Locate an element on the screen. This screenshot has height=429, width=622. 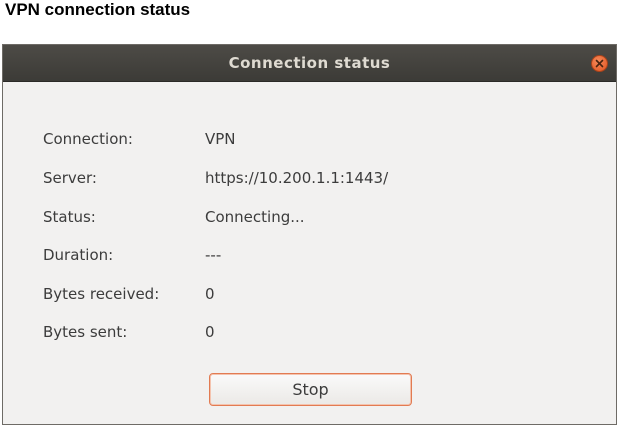
bytes-sent-value: 0 is located at coordinates (210, 332).